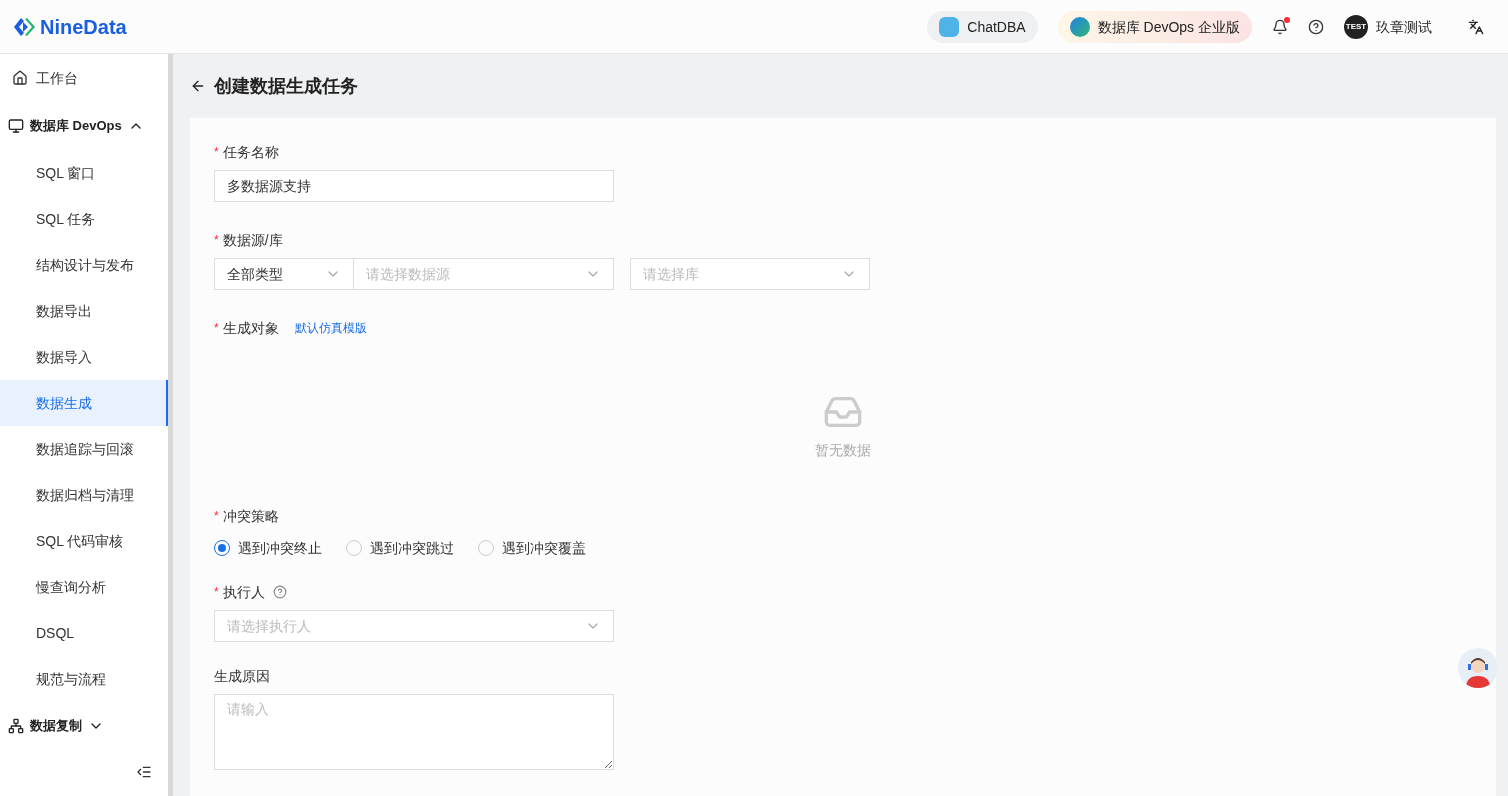 The height and width of the screenshot is (796, 1508). I want to click on edition-button: 数据库 DevOps 企业版, so click(1154, 26).